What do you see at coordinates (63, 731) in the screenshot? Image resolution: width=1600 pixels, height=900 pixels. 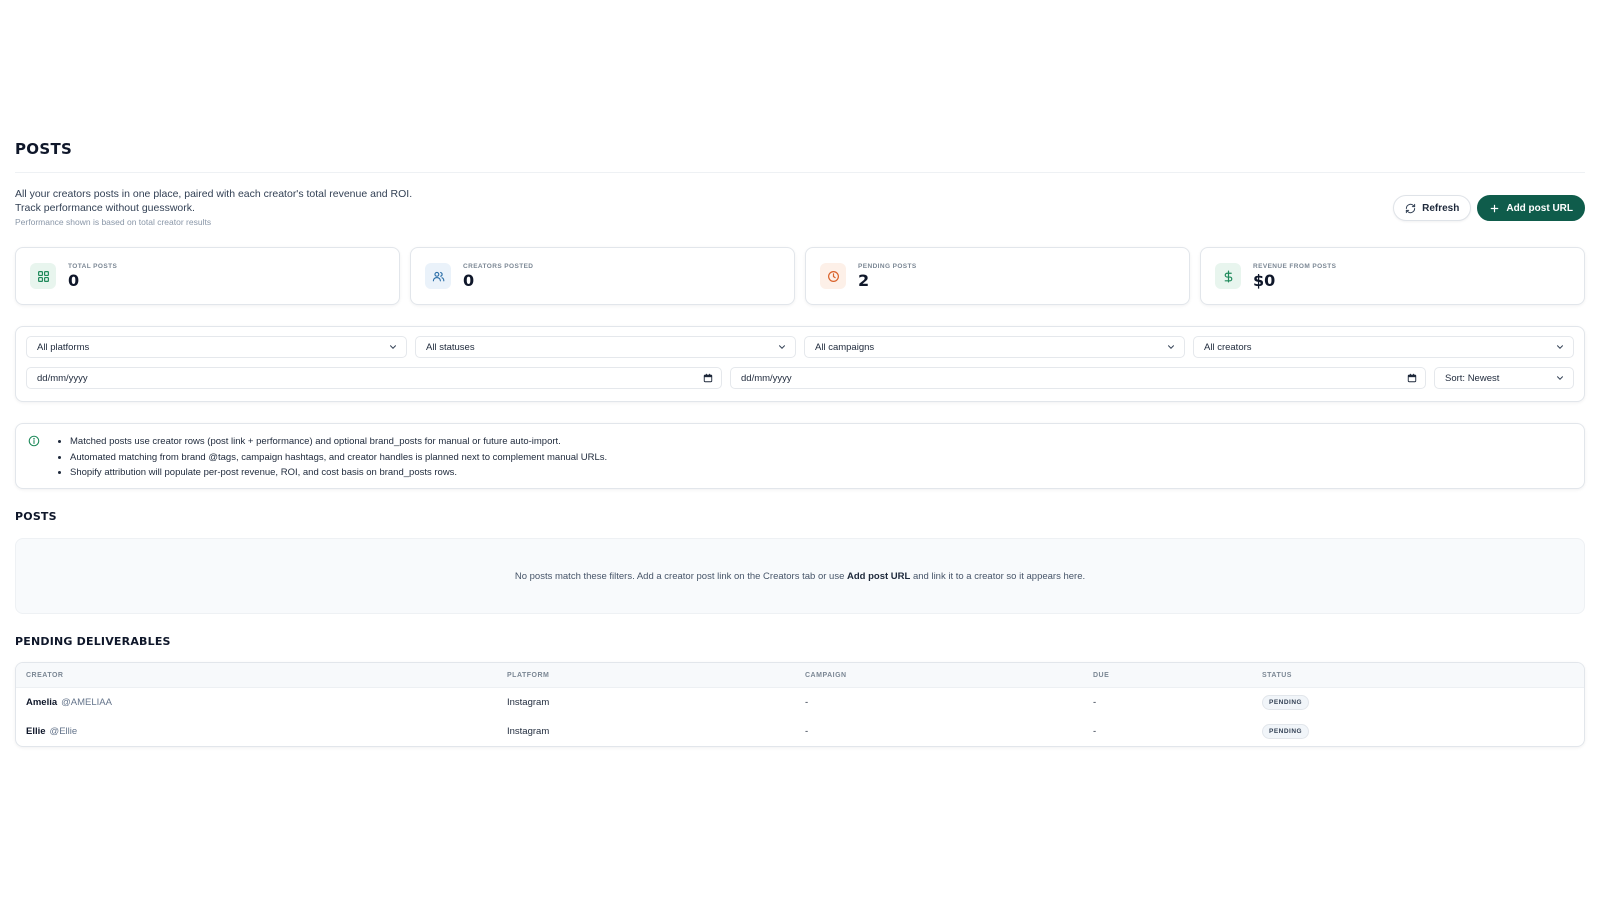 I see `creator-handle: @Ellie` at bounding box center [63, 731].